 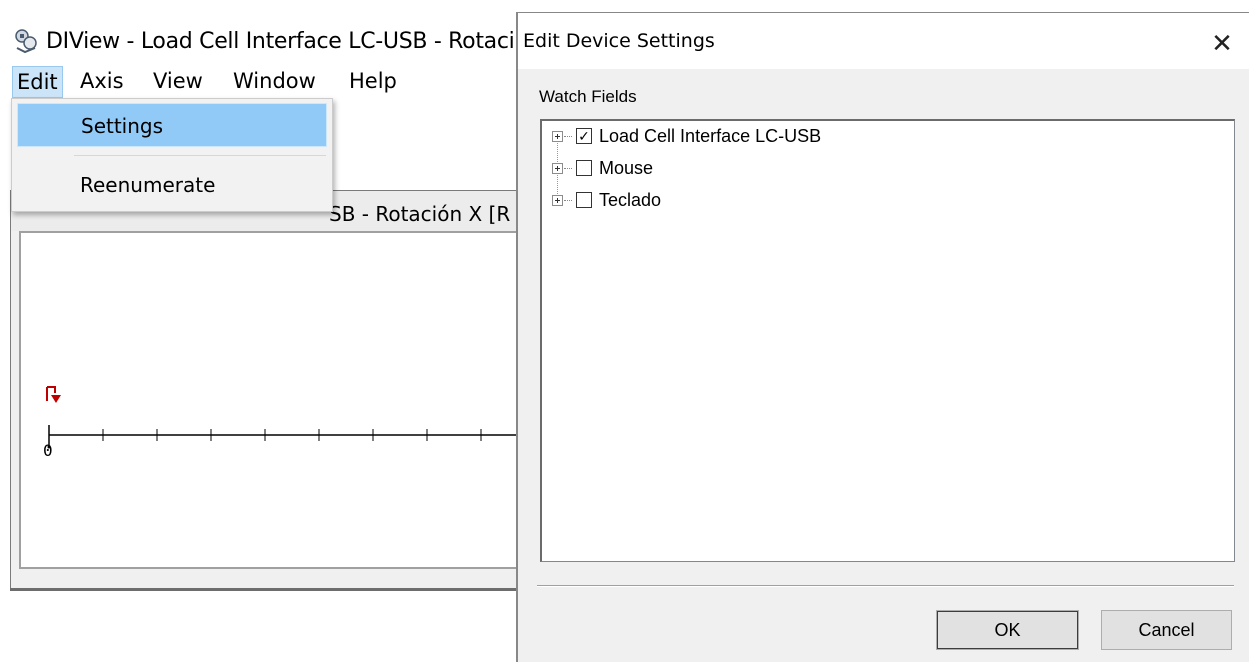 What do you see at coordinates (102, 82) in the screenshot?
I see `menu-axis: Axis` at bounding box center [102, 82].